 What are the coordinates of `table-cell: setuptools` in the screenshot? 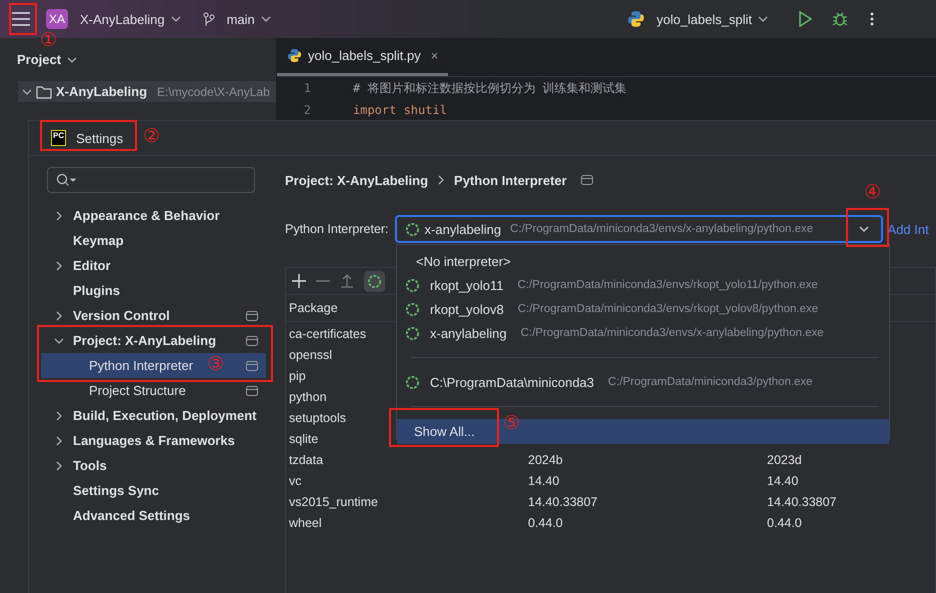 It's located at (317, 417).